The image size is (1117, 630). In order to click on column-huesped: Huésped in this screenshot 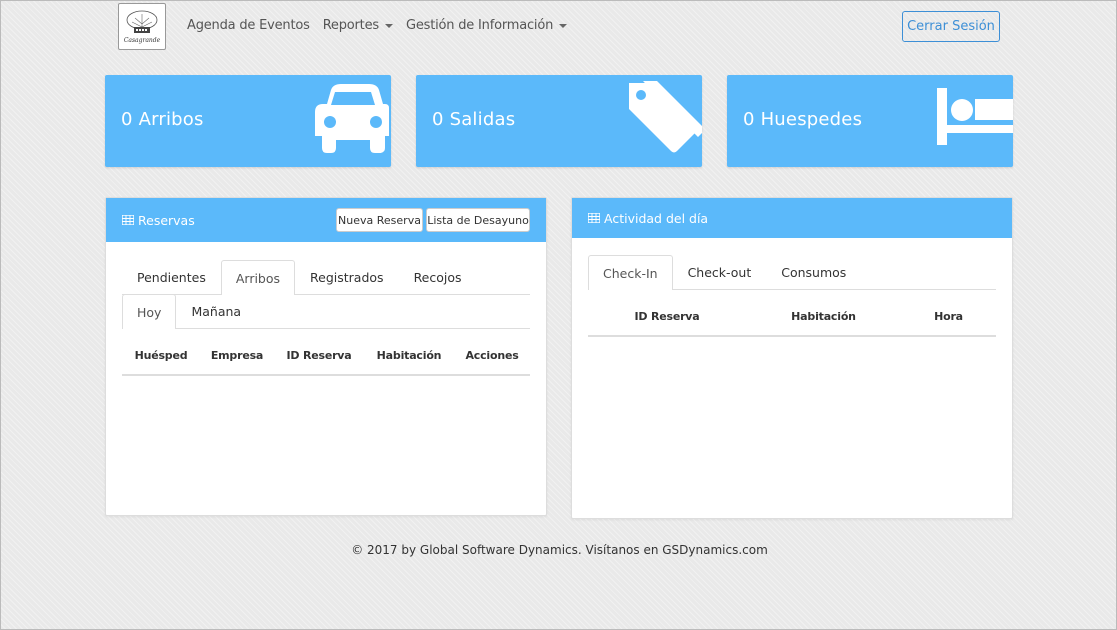, I will do `click(161, 356)`.